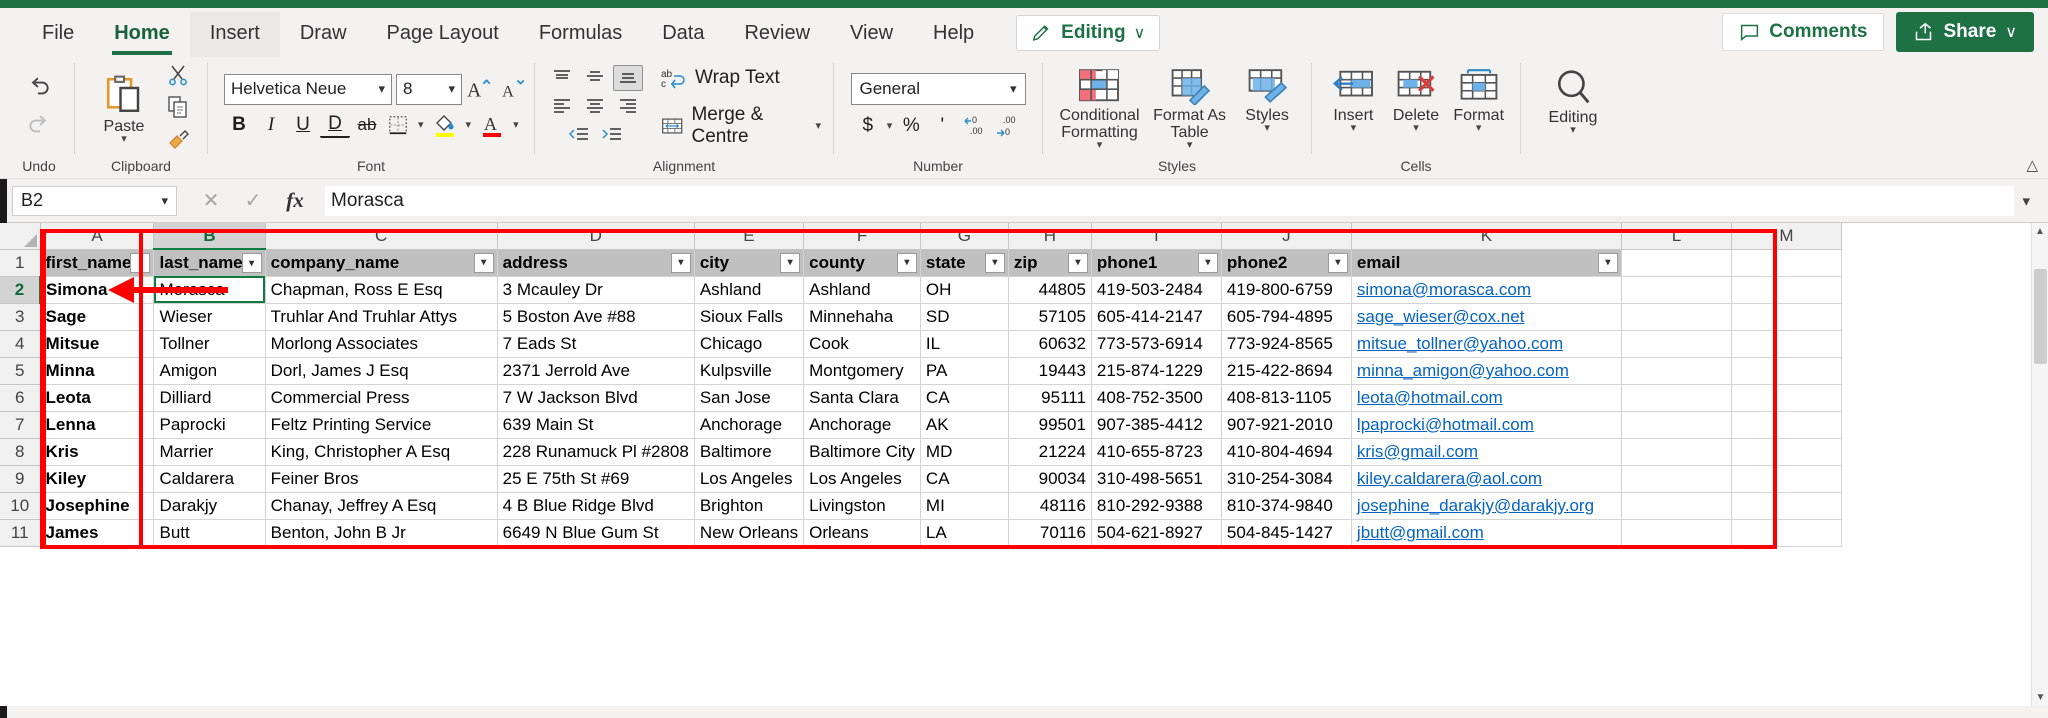 Image resolution: width=2048 pixels, height=718 pixels. I want to click on cell-D2: 3 Mcauley Dr, so click(596, 290).